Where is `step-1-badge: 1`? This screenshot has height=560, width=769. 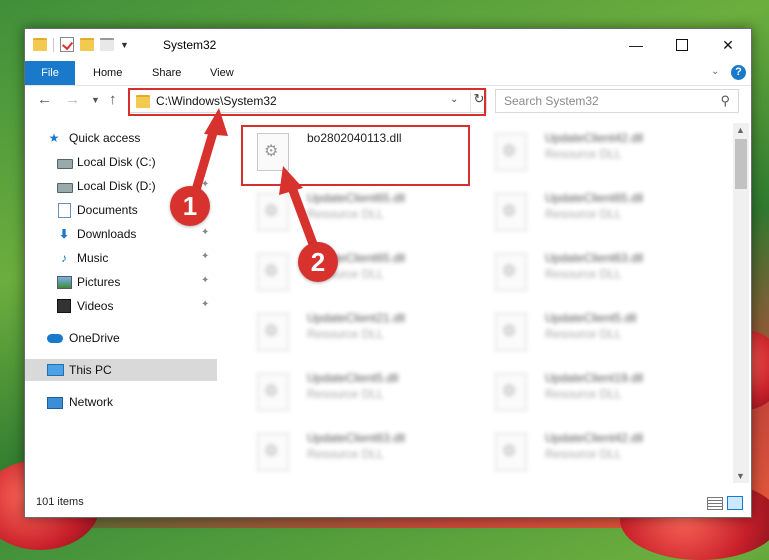 step-1-badge: 1 is located at coordinates (190, 206).